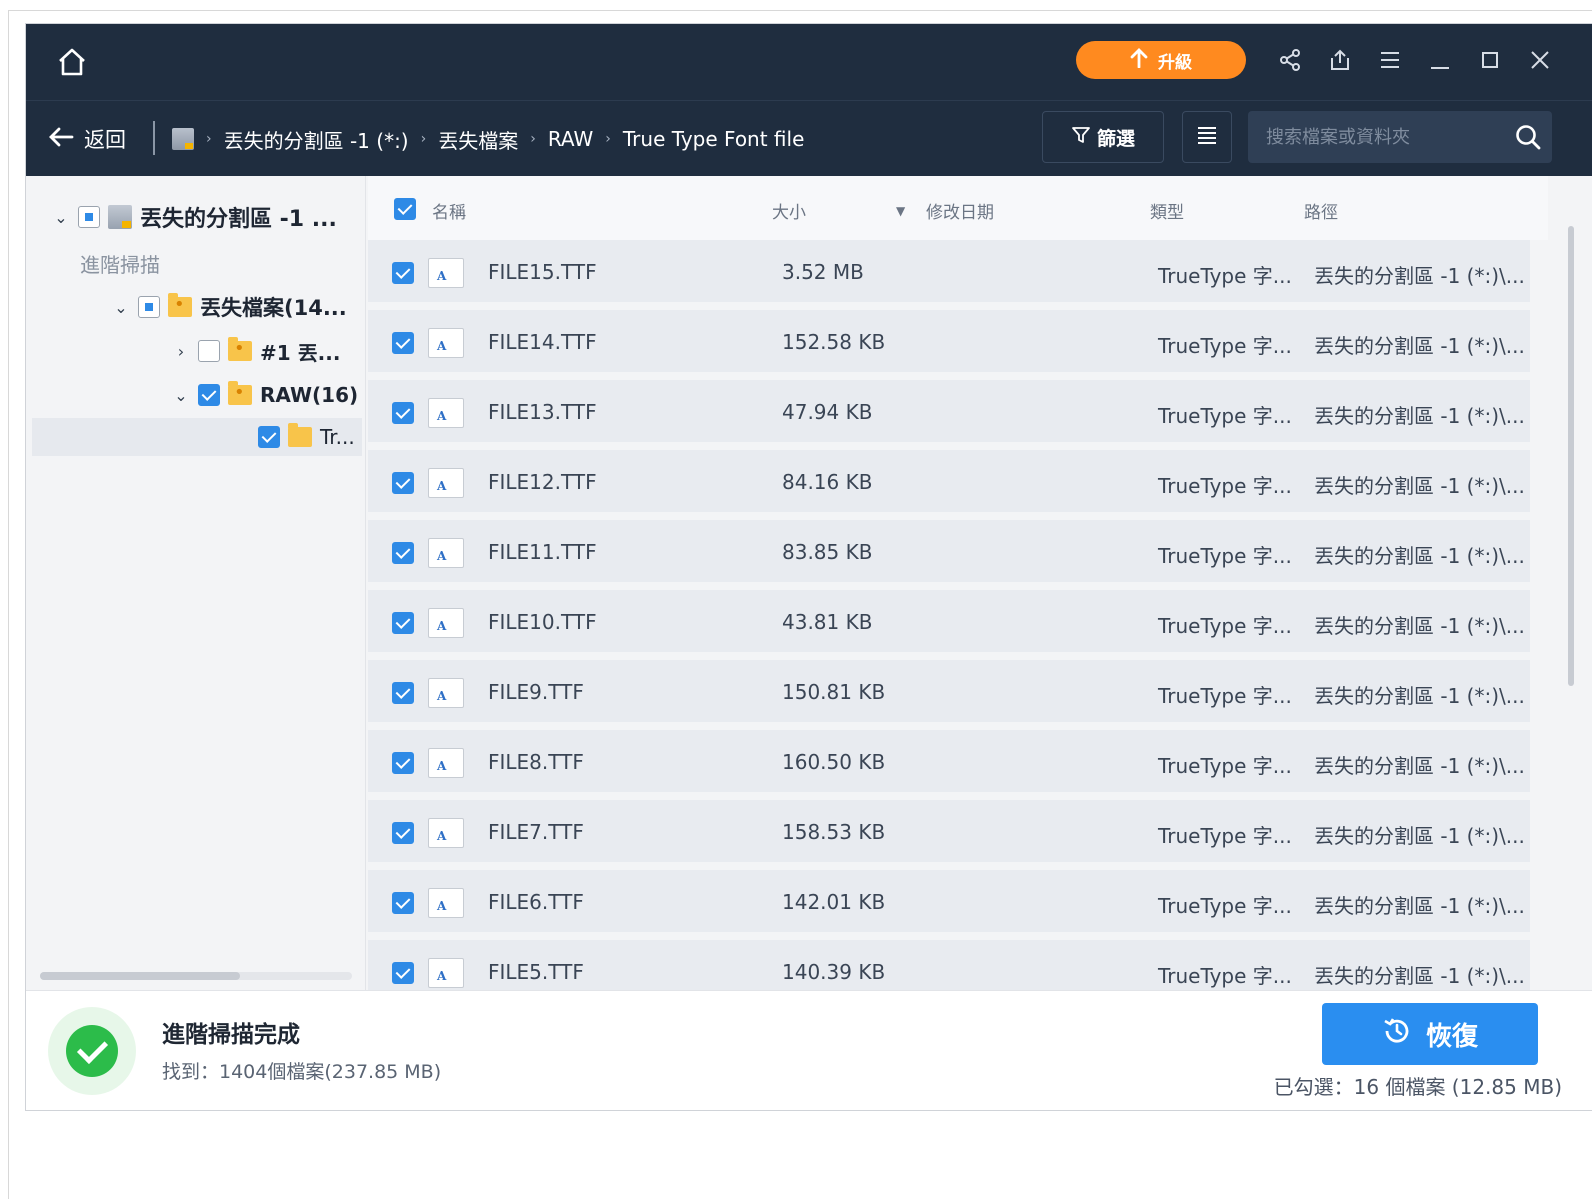 The width and height of the screenshot is (1592, 1199). Describe the element at coordinates (1373, 137) in the screenshot. I see `search-input` at that location.